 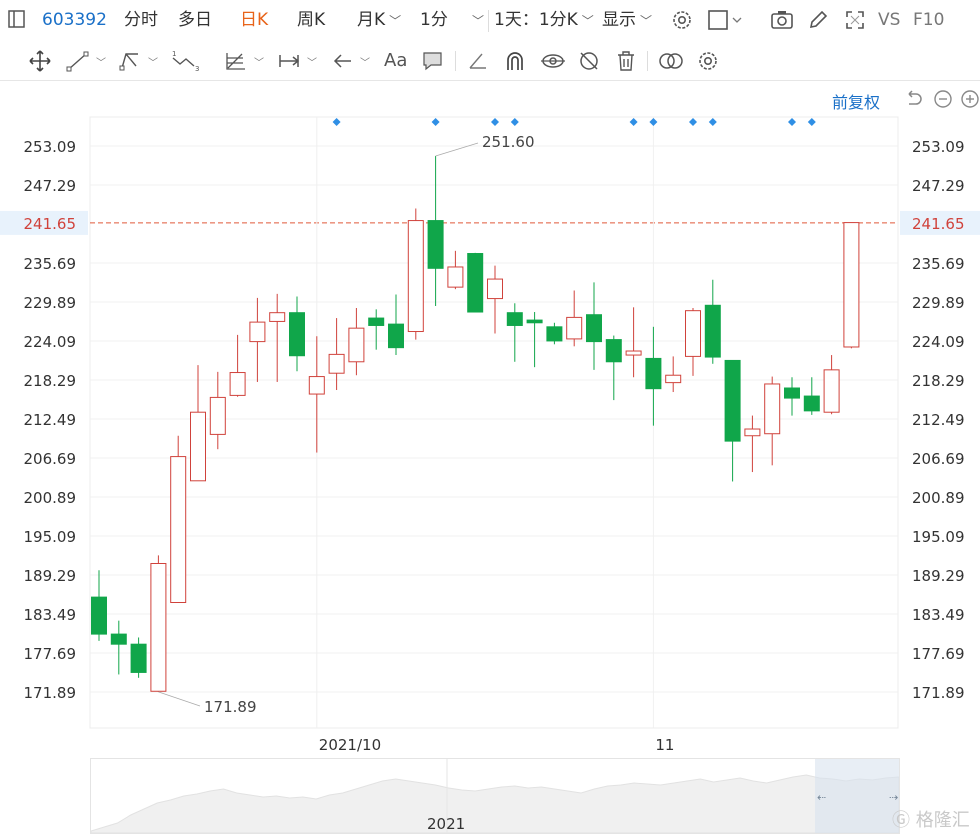 What do you see at coordinates (938, 147) in the screenshot?
I see `y-tick-label-right: 253.09` at bounding box center [938, 147].